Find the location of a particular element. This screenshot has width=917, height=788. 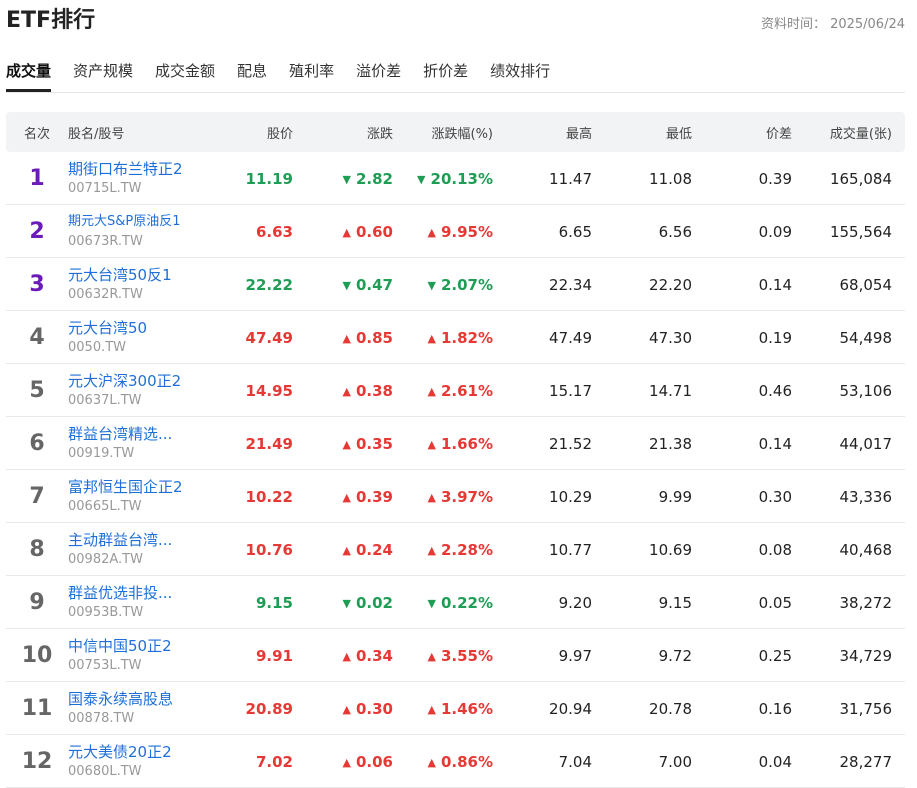

etf-code: 00919.TW is located at coordinates (101, 453).